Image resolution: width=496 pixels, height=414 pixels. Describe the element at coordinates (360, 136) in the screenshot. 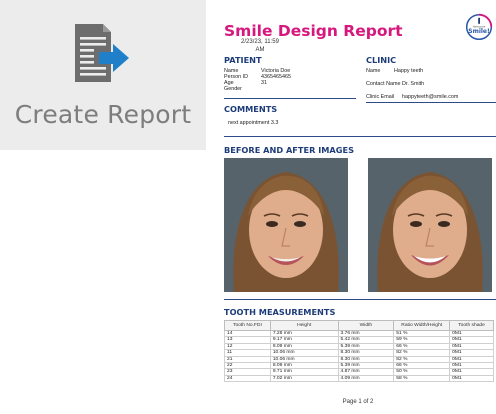

I see `comments-rule` at that location.